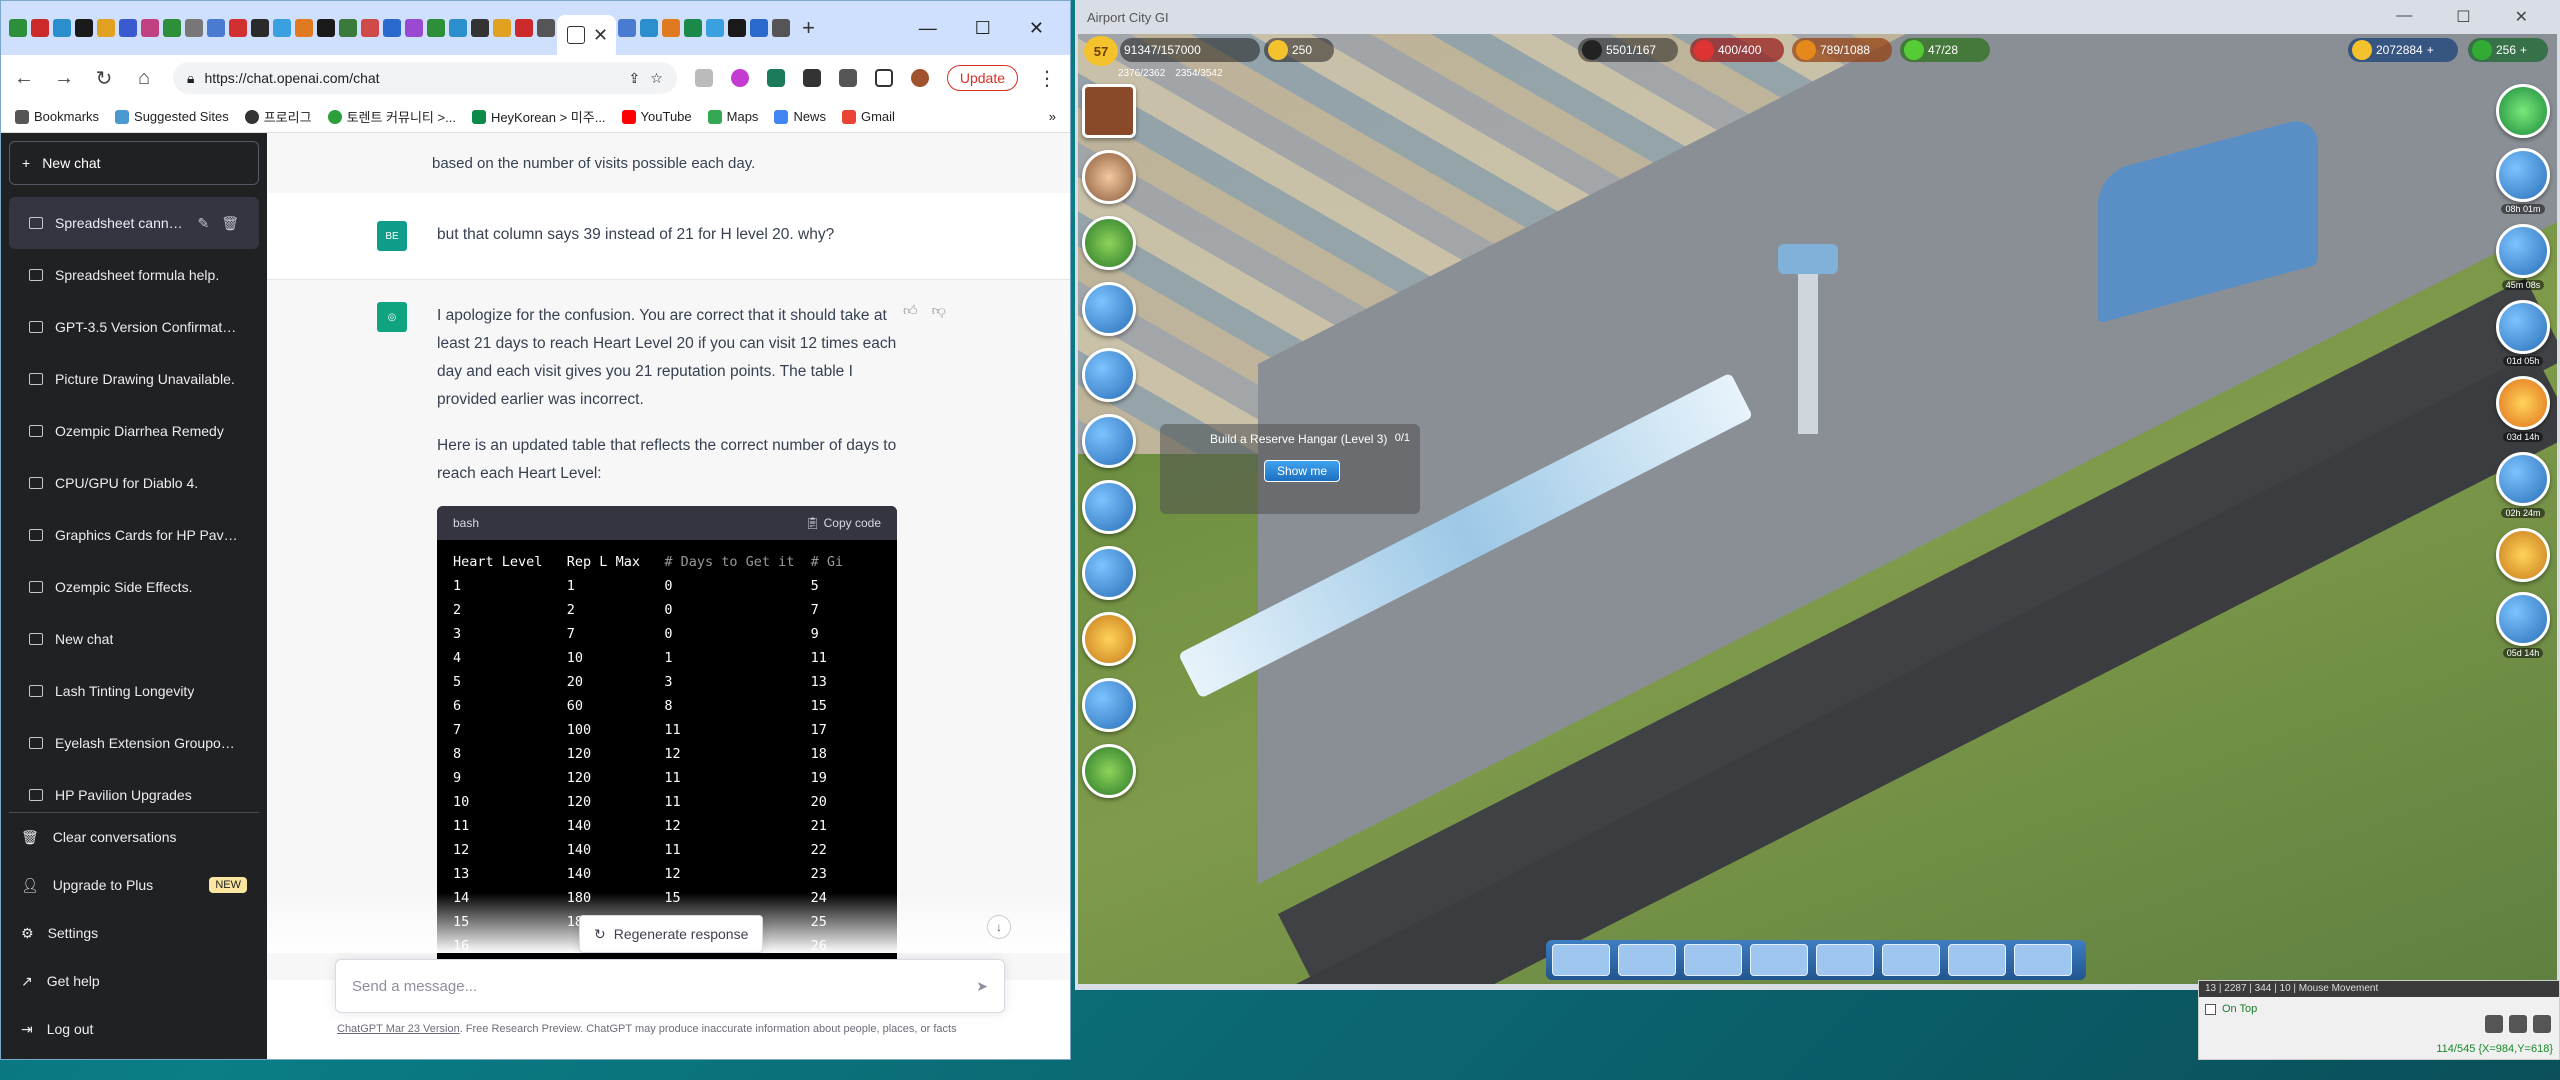  What do you see at coordinates (2523, 555) in the screenshot?
I see `reward-button` at bounding box center [2523, 555].